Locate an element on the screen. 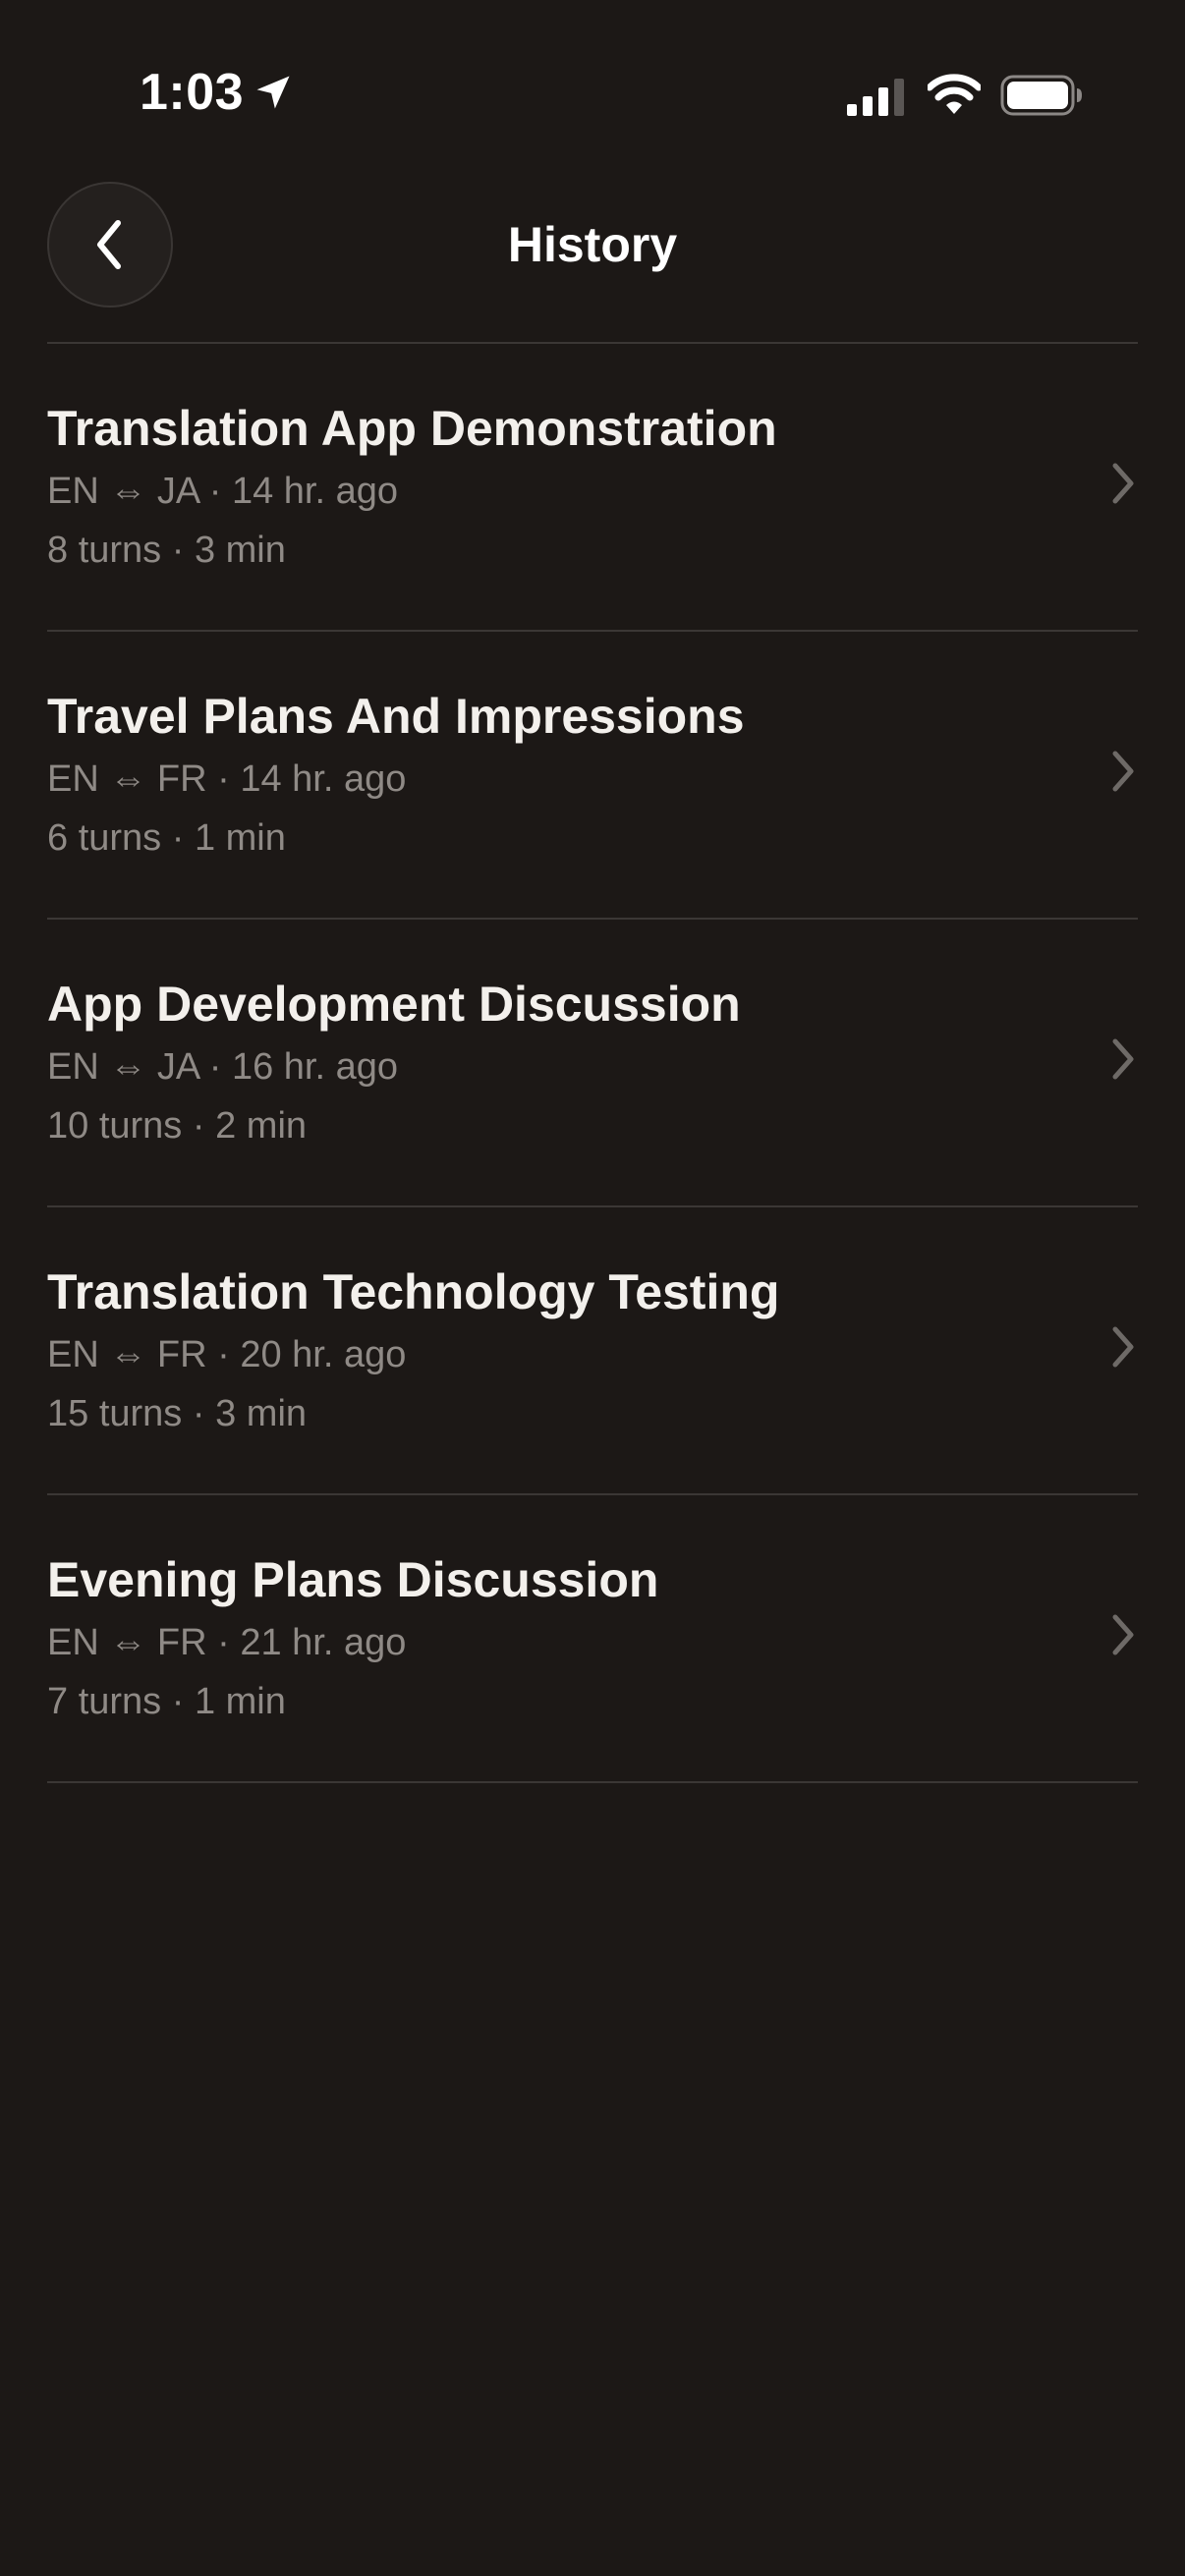  wifi-icon is located at coordinates (955, 94).